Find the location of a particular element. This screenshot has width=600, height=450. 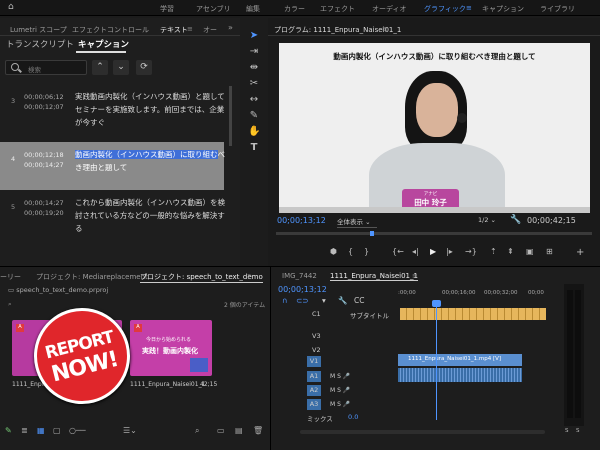

lift-icon: ⇡ is located at coordinates (493, 251).